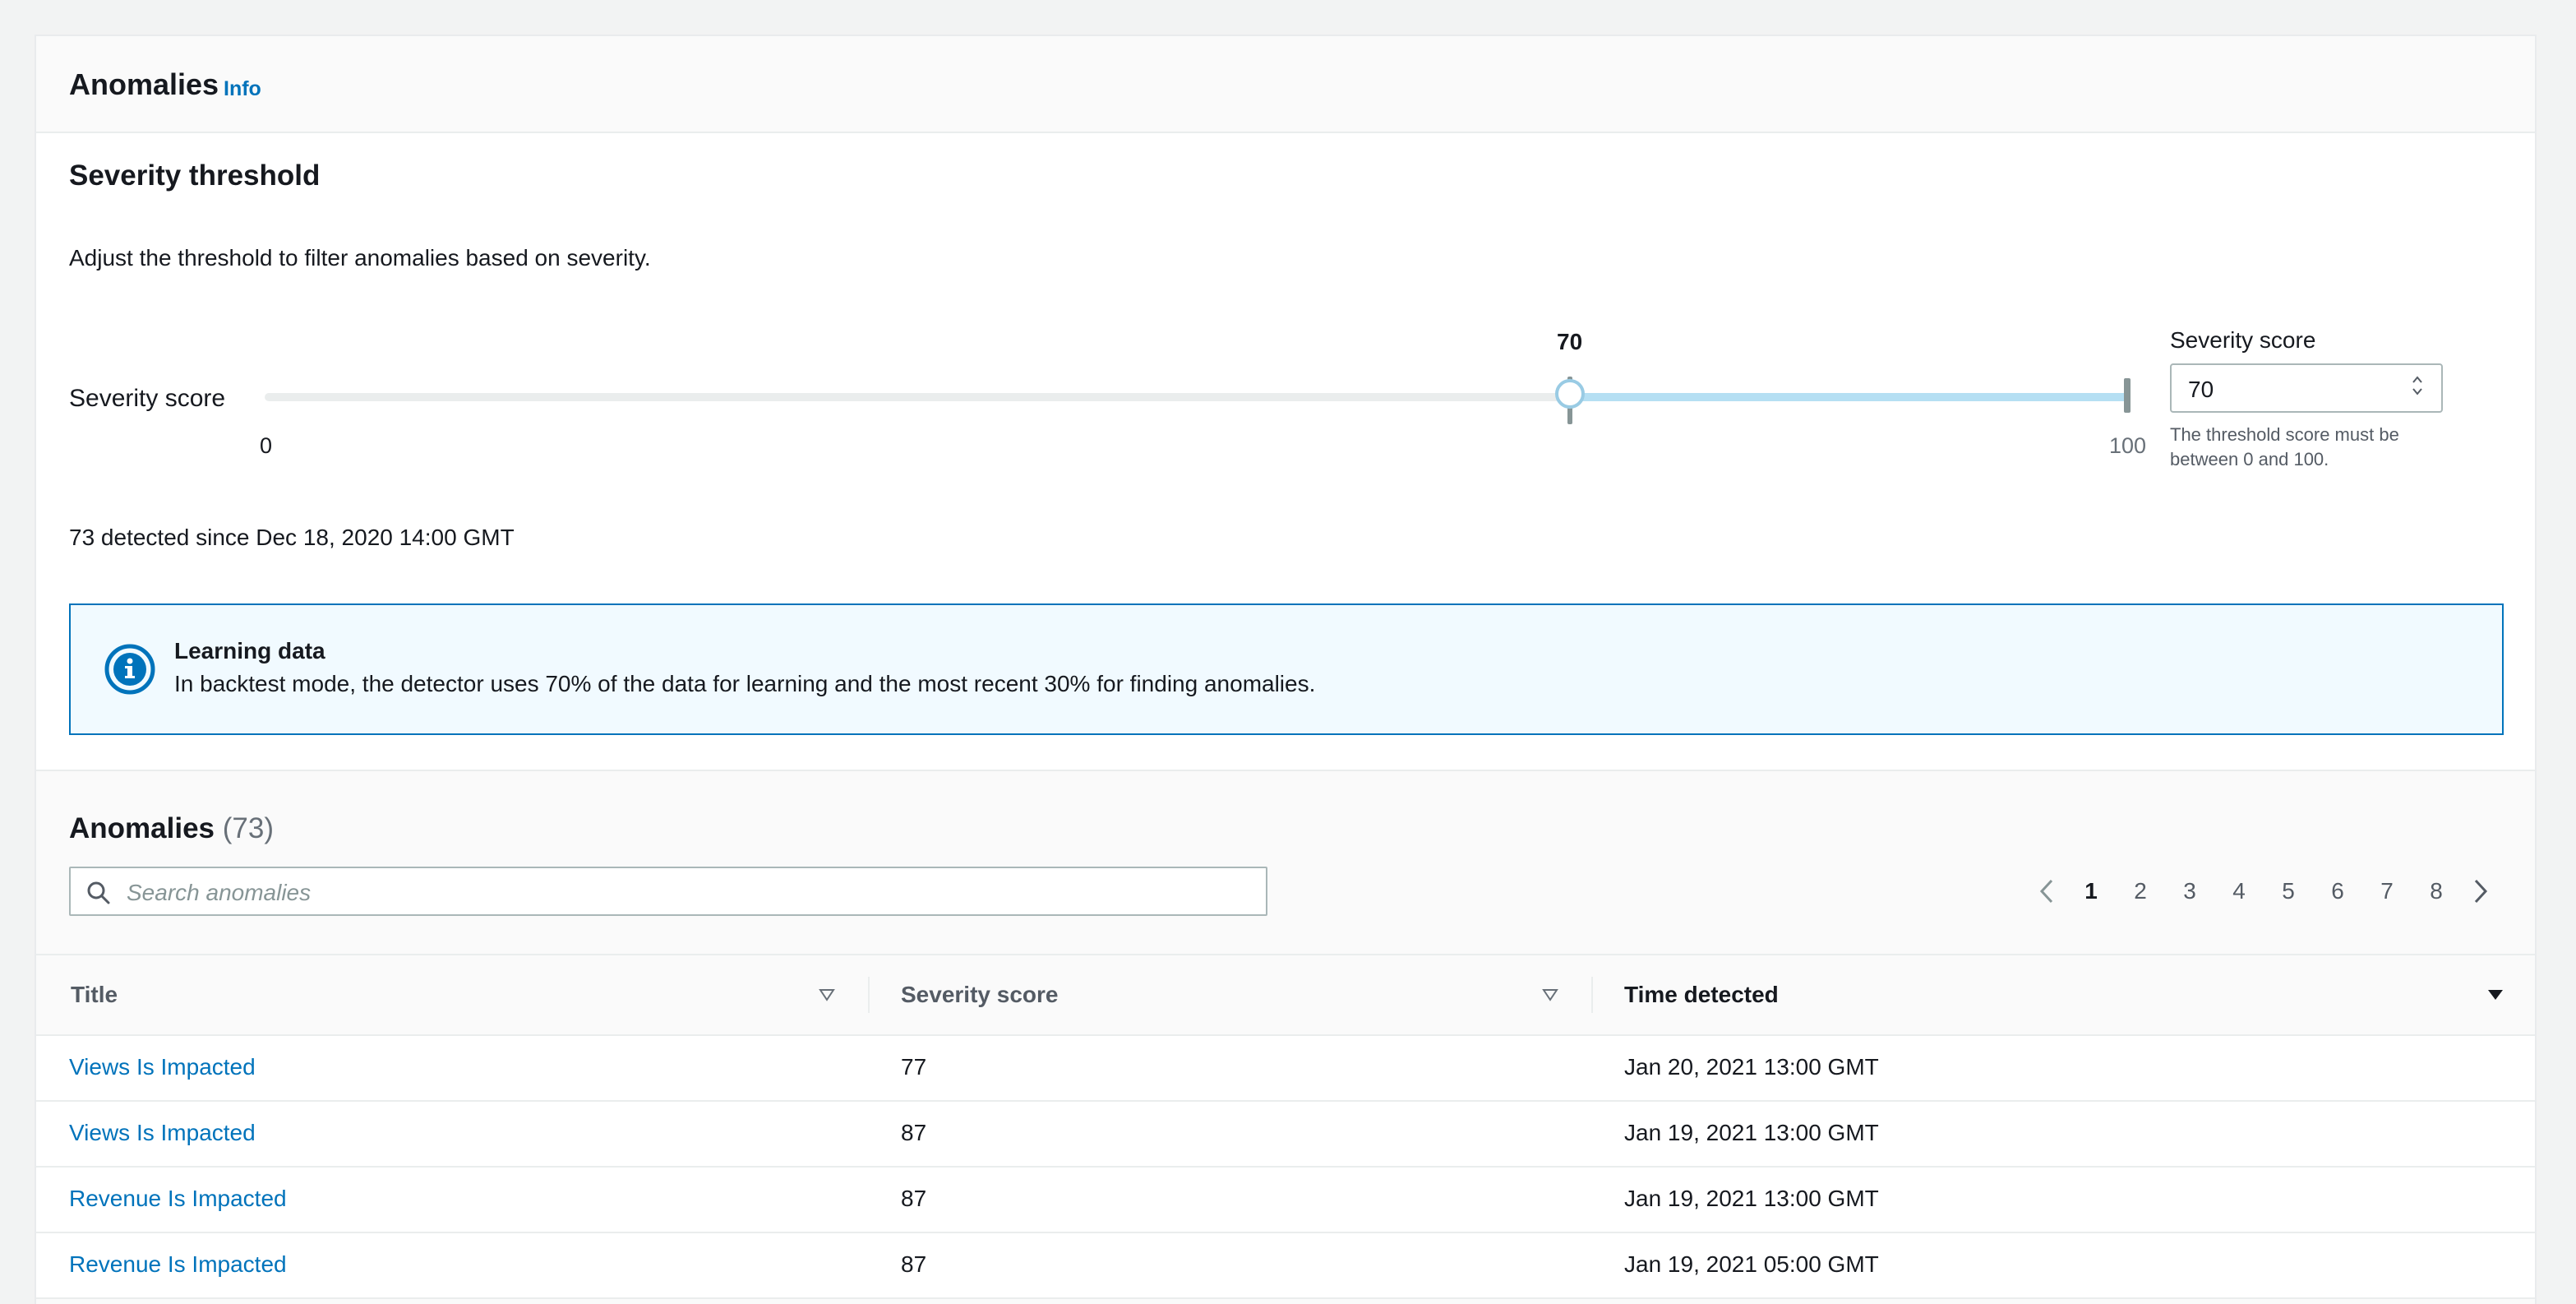  Describe the element at coordinates (2140, 891) in the screenshot. I see `page-2: 2` at that location.